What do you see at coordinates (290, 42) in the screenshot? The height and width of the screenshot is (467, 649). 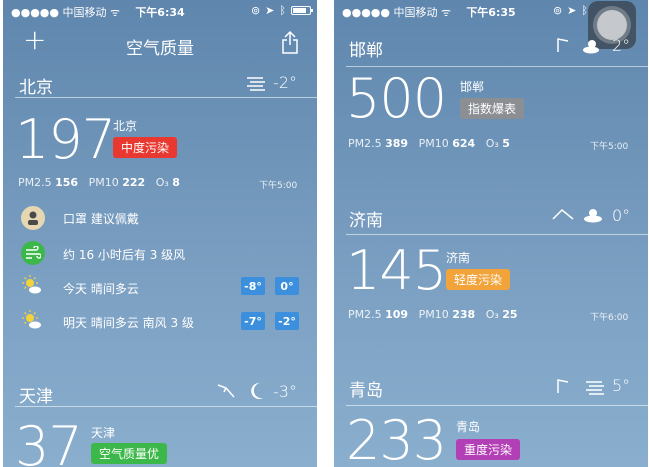 I see `share-icon` at bounding box center [290, 42].